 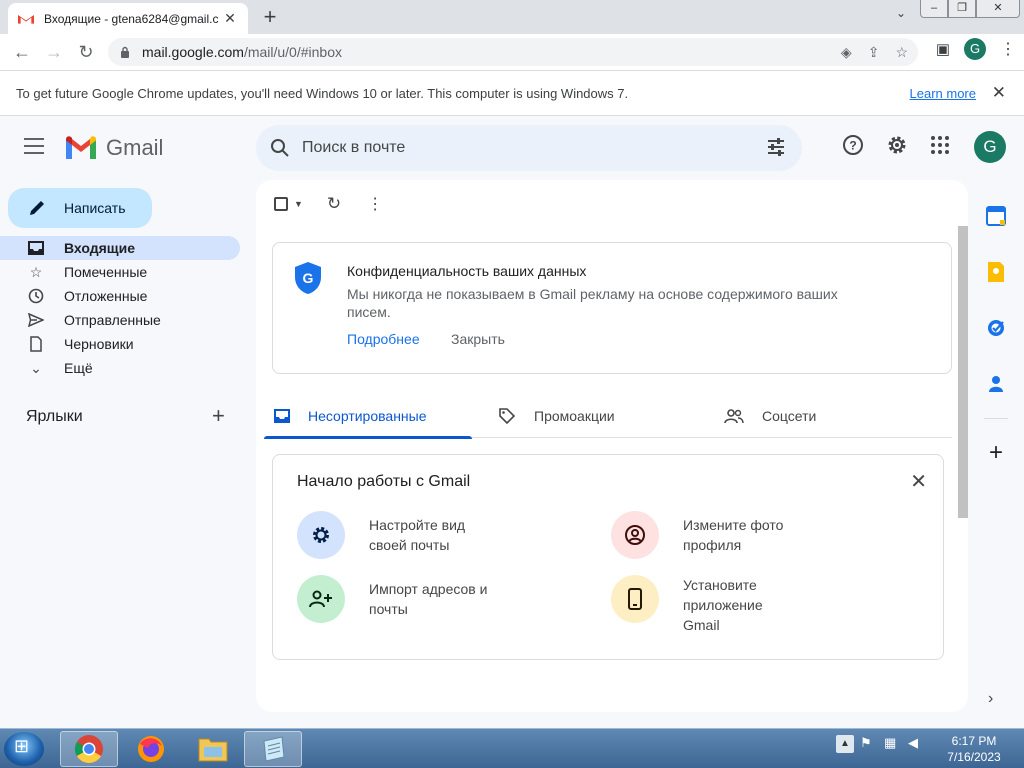 I want to click on tag-icon, so click(x=507, y=416).